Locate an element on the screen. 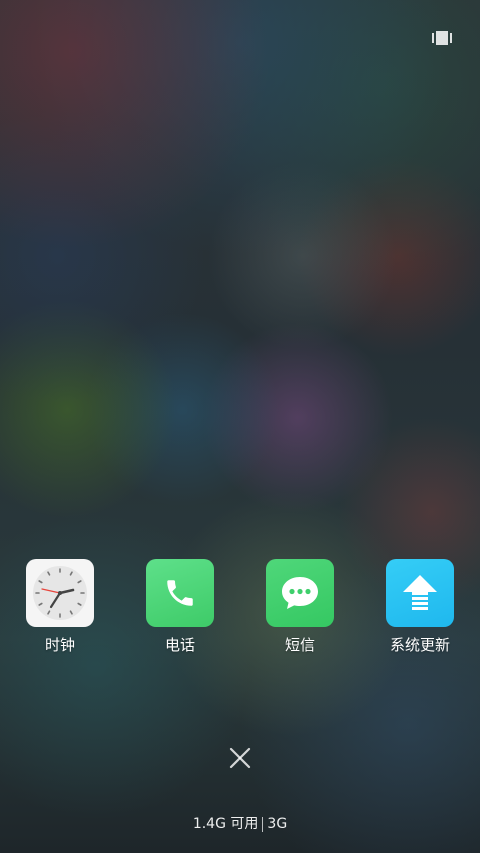 This screenshot has width=480, height=853. recents-icon is located at coordinates (442, 38).